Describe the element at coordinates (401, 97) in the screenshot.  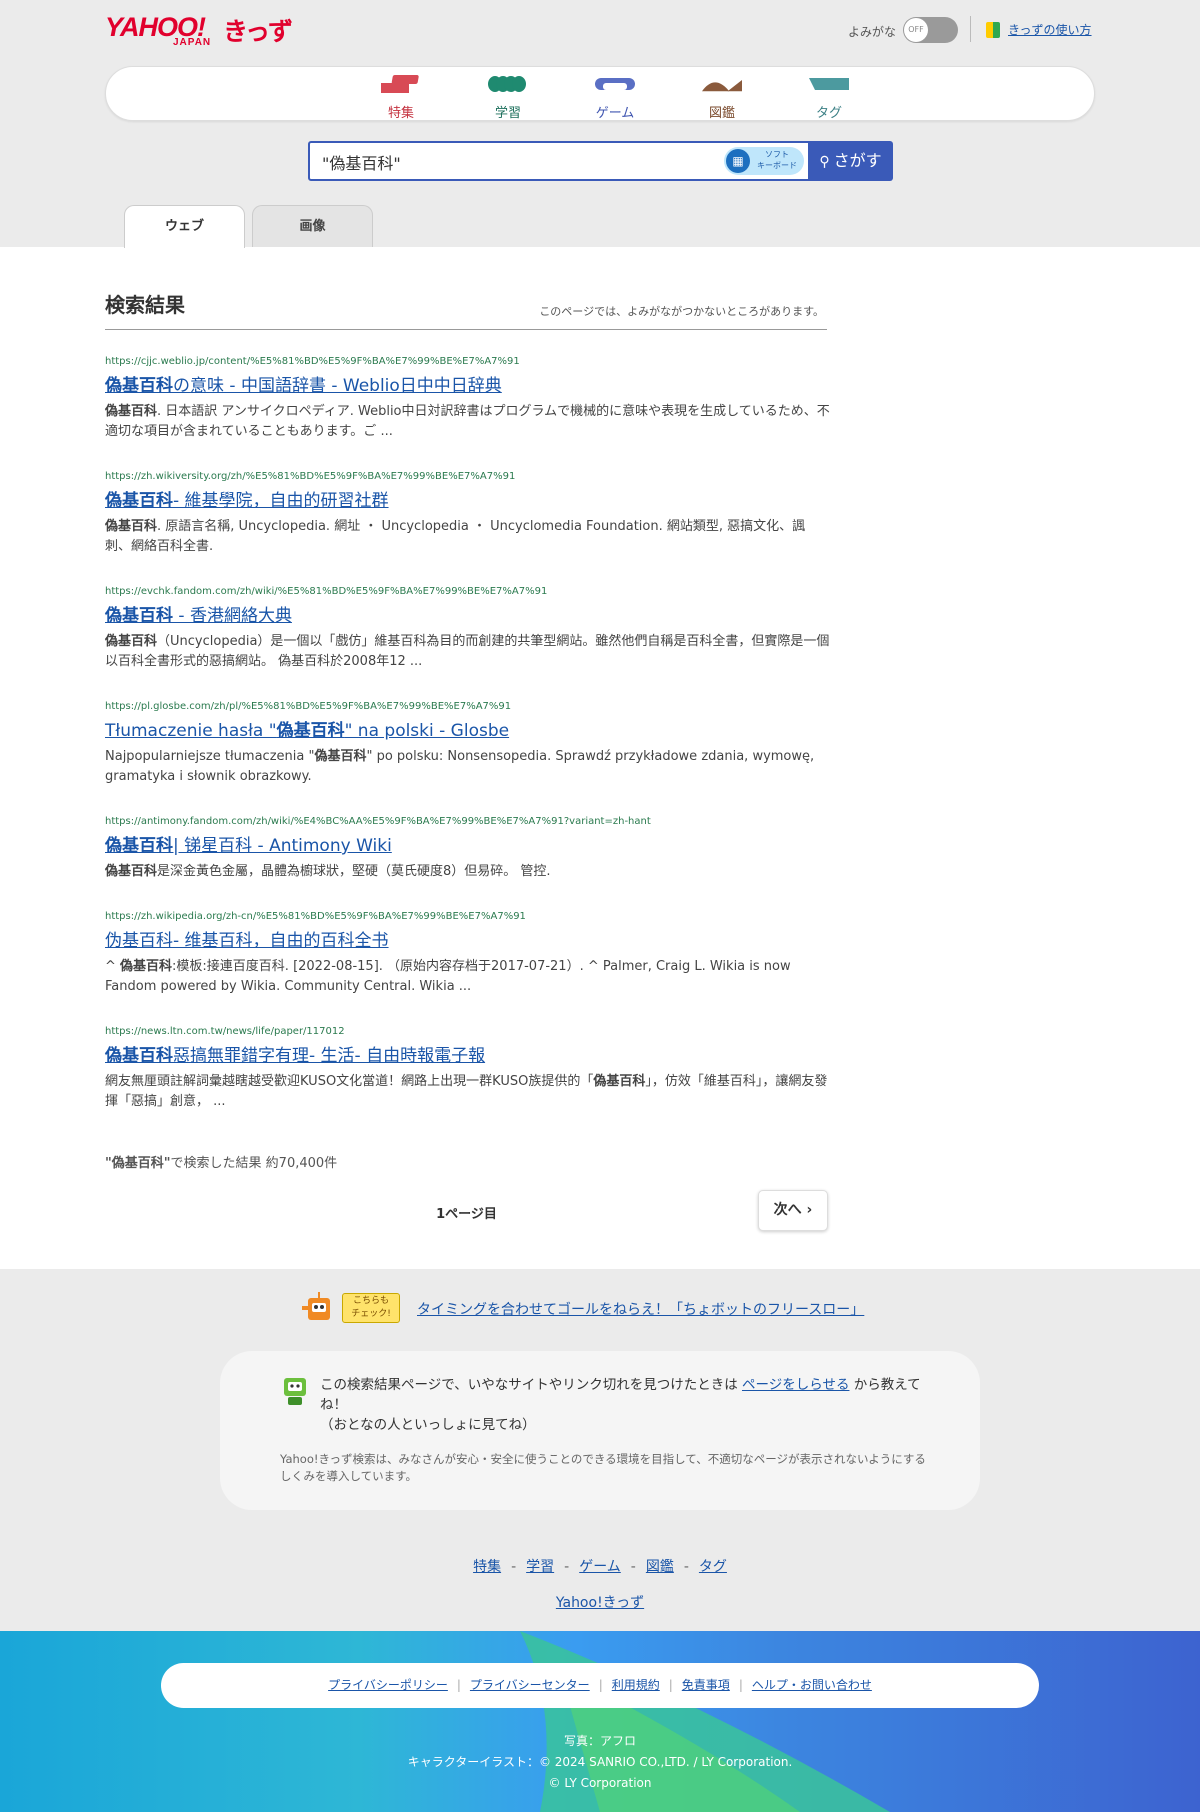
I see `nav-item-feature: 特集` at that location.